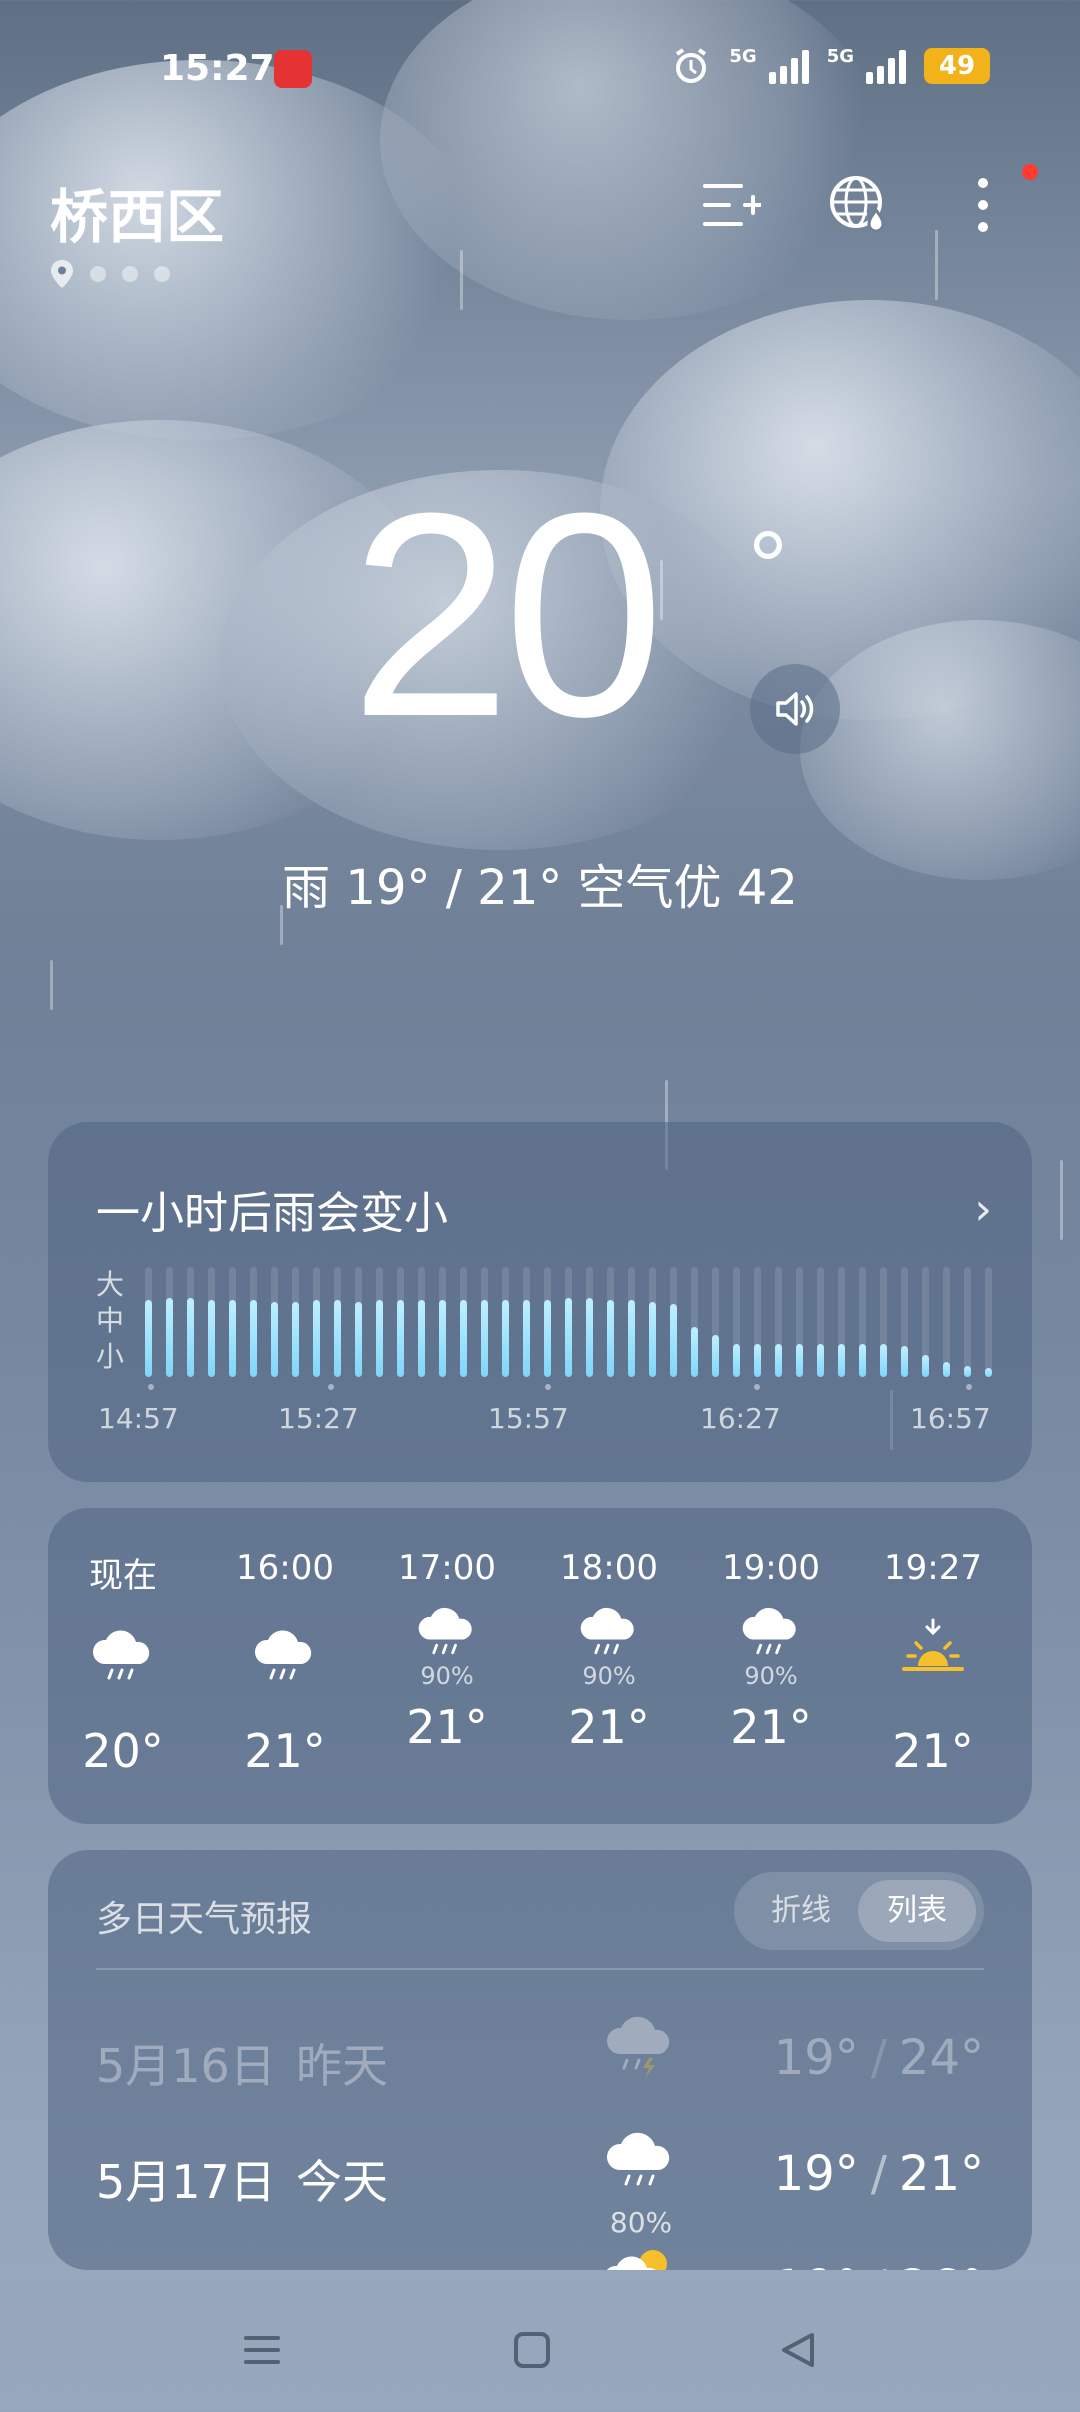 Image resolution: width=1080 pixels, height=2412 pixels. Describe the element at coordinates (771, 1676) in the screenshot. I see `hour-precip-prob: 90%` at that location.